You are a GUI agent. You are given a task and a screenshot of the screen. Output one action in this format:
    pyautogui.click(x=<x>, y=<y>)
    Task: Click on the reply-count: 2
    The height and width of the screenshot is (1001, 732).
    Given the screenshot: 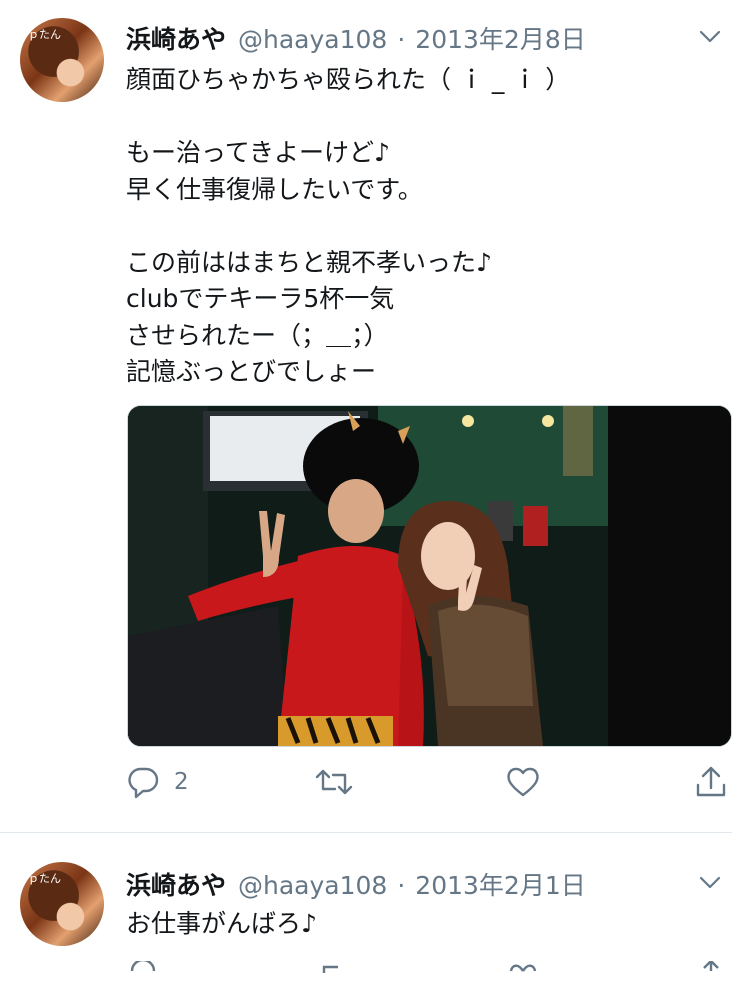 What is the action you would take?
    pyautogui.click(x=181, y=782)
    